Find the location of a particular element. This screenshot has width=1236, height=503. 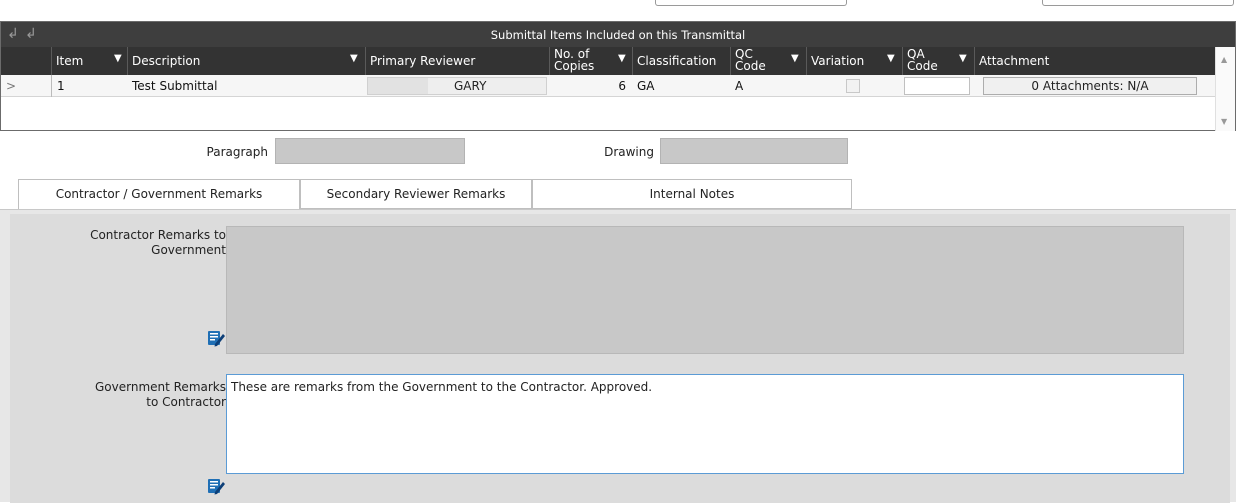

cell-copies: 6 is located at coordinates (622, 86).